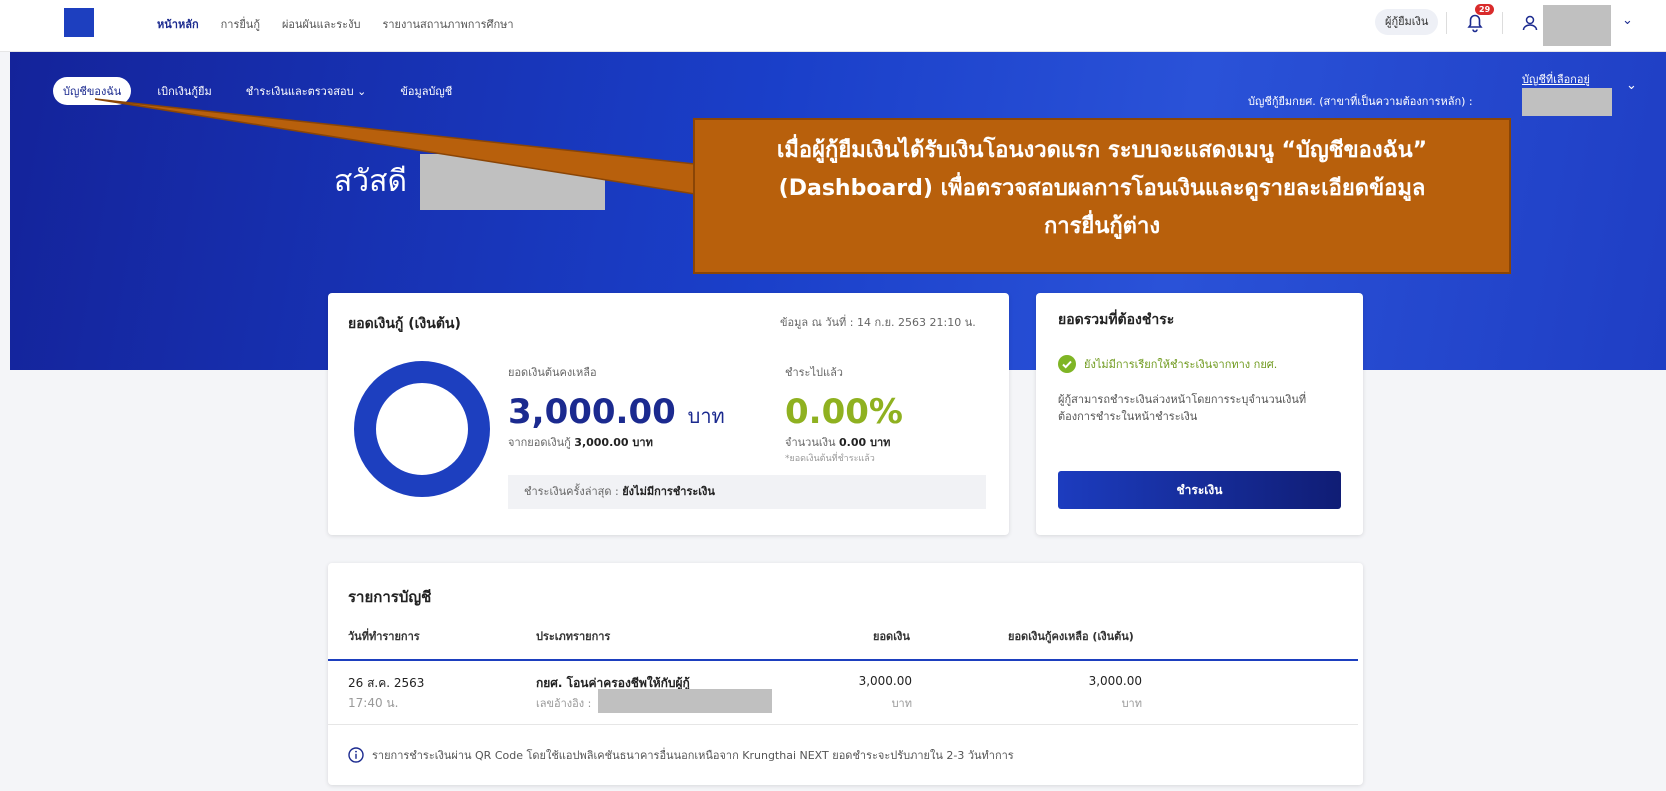 The height and width of the screenshot is (791, 1666). Describe the element at coordinates (422, 429) in the screenshot. I see `loan-donut` at that location.